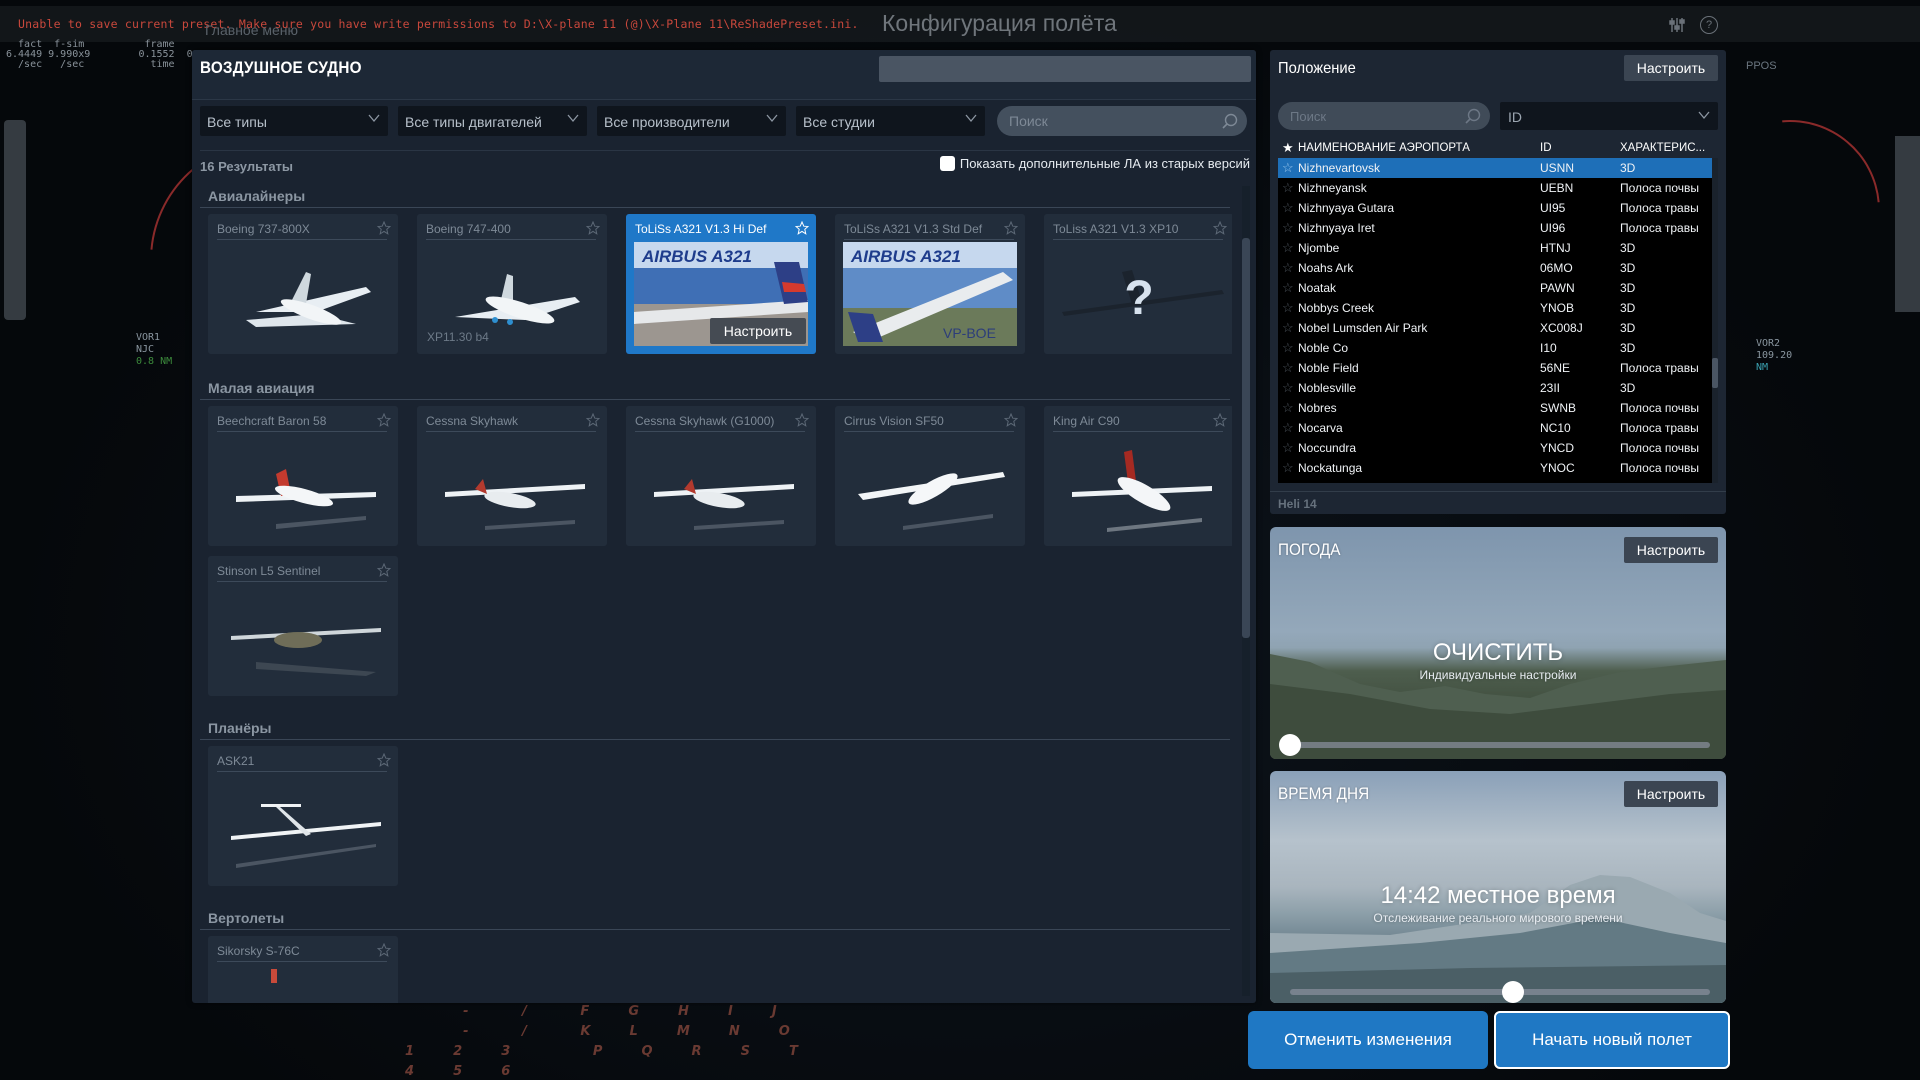 Image resolution: width=1920 pixels, height=1080 pixels. I want to click on airport-row: ☆ Nobres SWNB Полоса почвы, so click(1495, 408).